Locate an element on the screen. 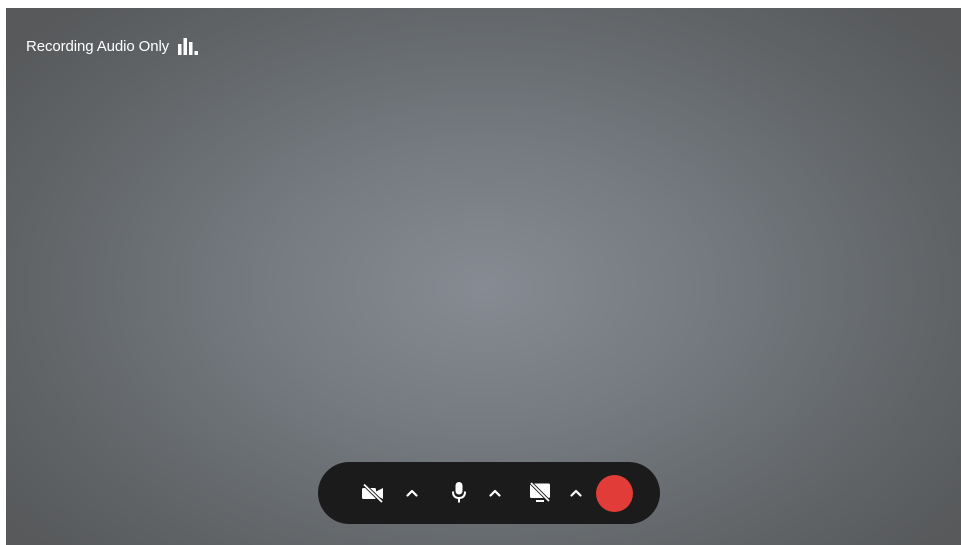 The width and height of the screenshot is (961, 545). microphone-icon is located at coordinates (459, 493).